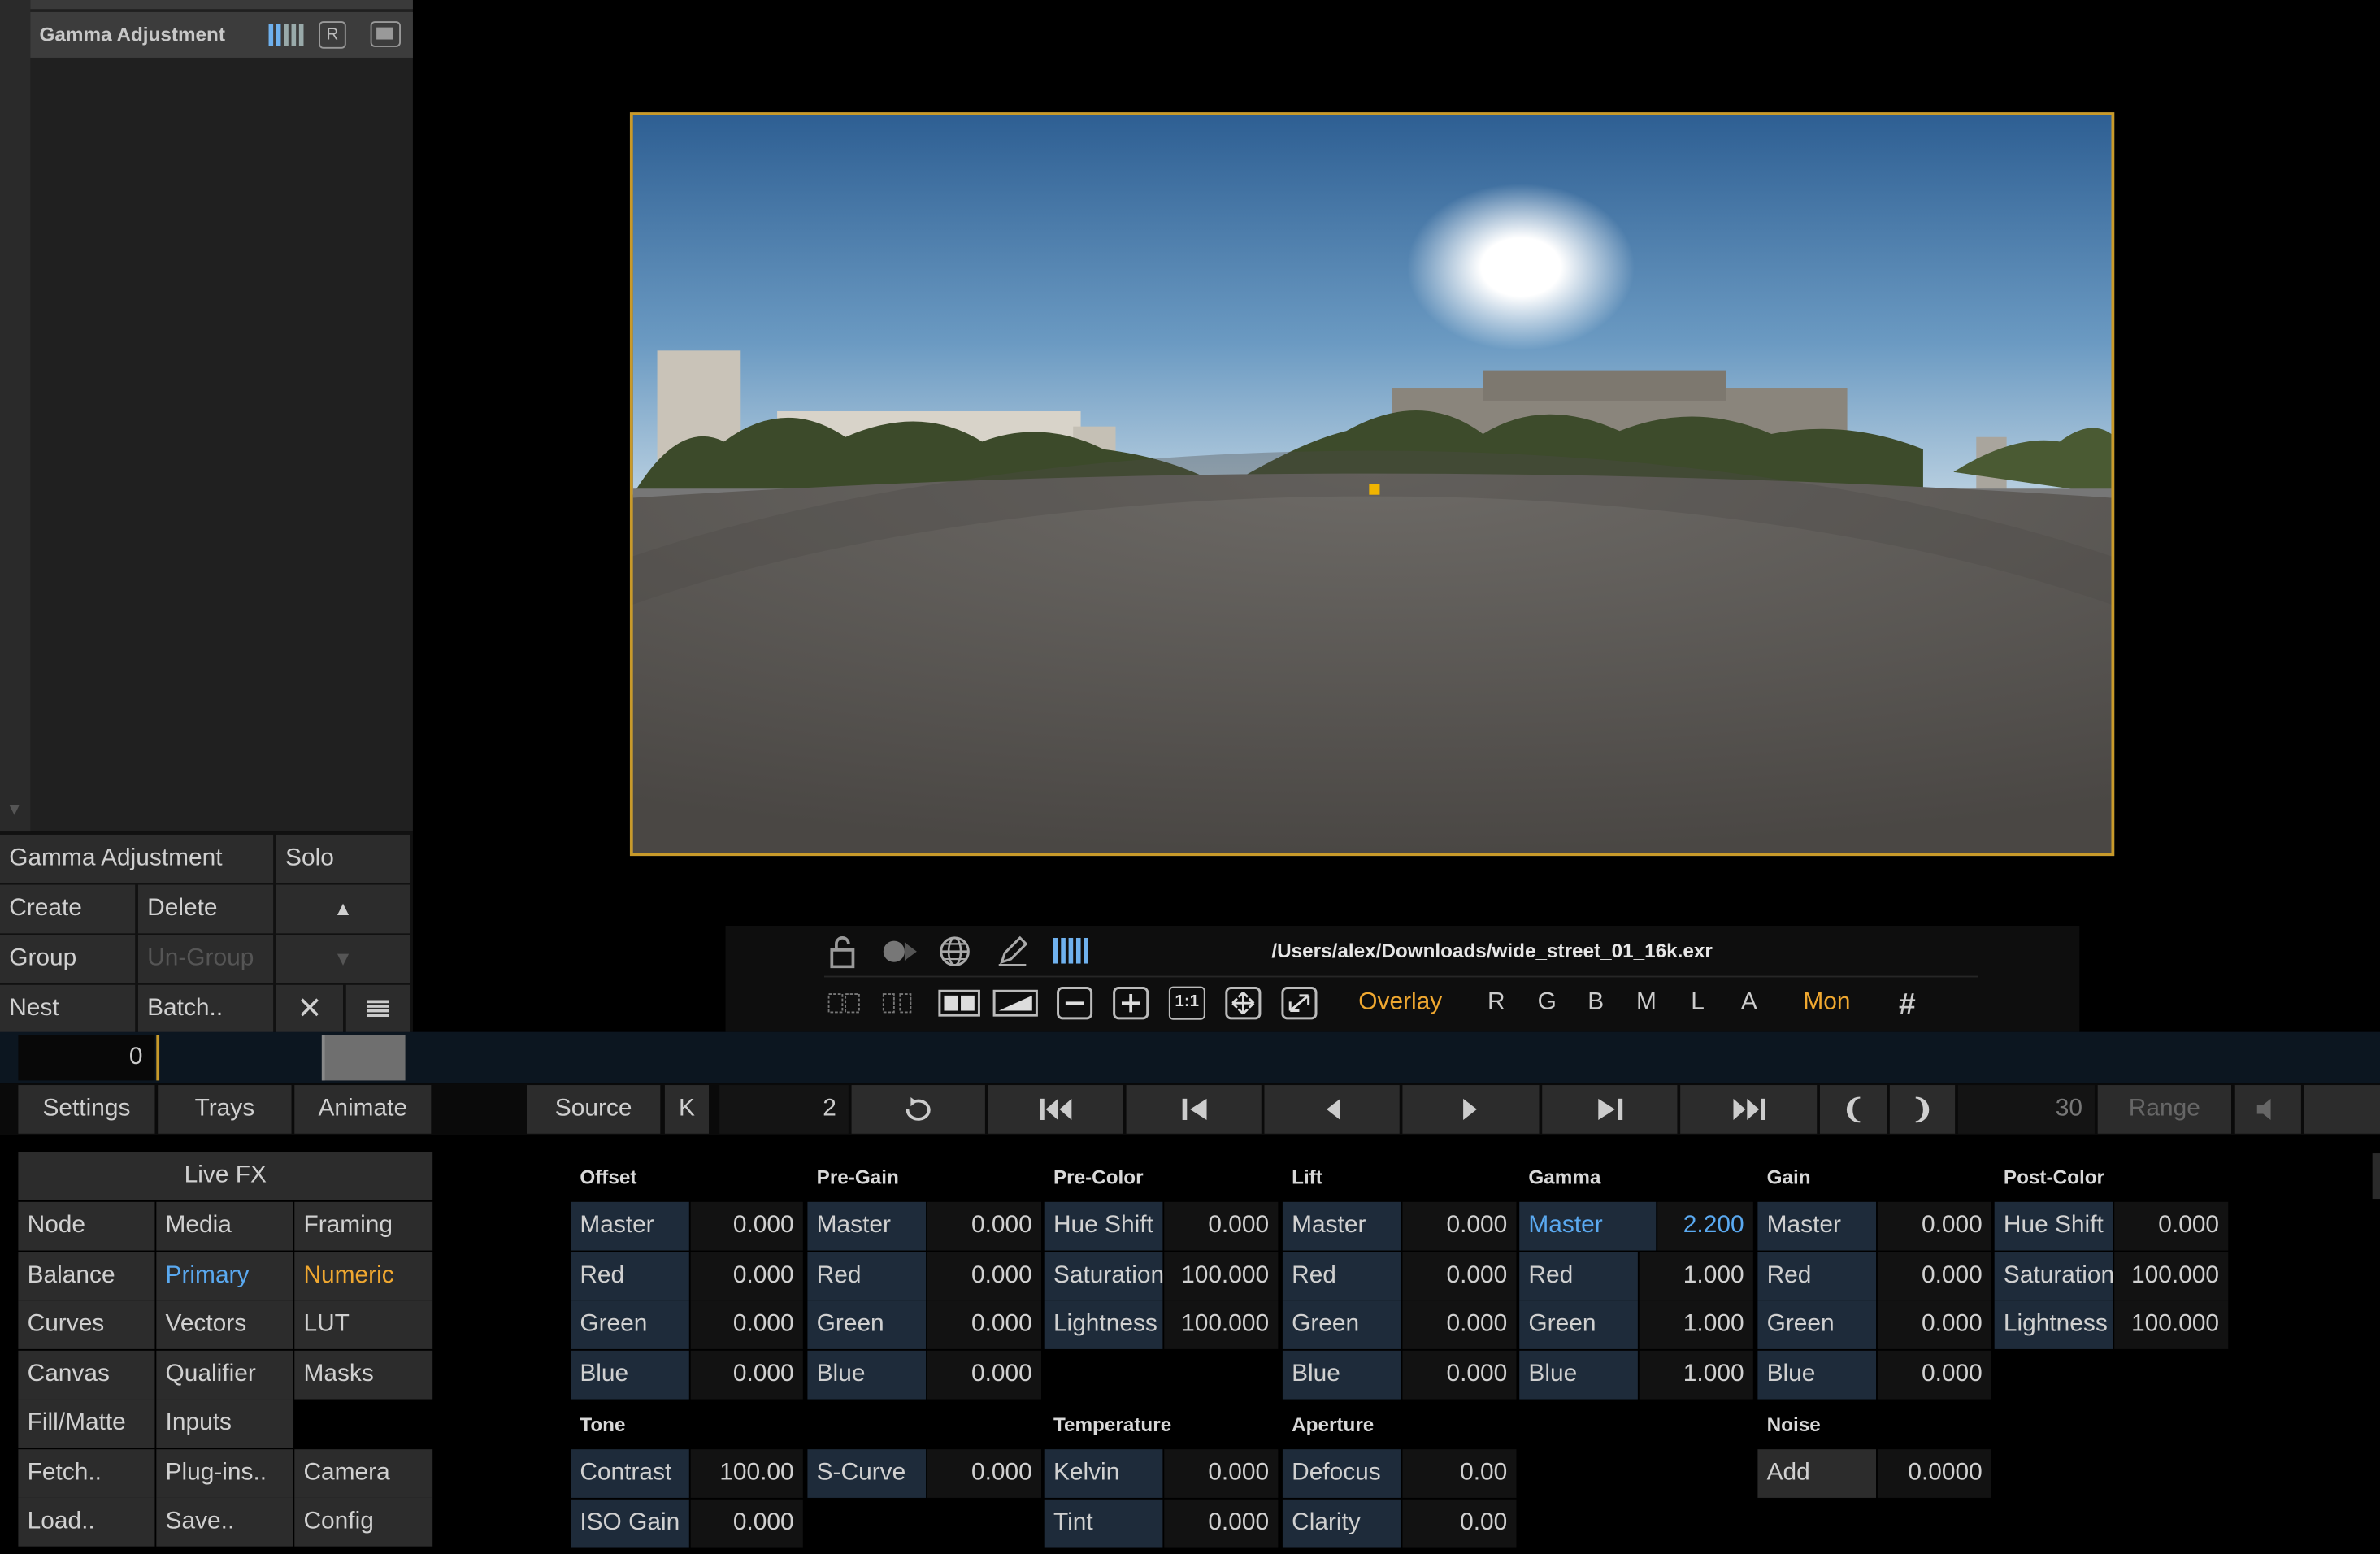  Describe the element at coordinates (1299, 1007) in the screenshot. I see `fullscreen-icon` at that location.